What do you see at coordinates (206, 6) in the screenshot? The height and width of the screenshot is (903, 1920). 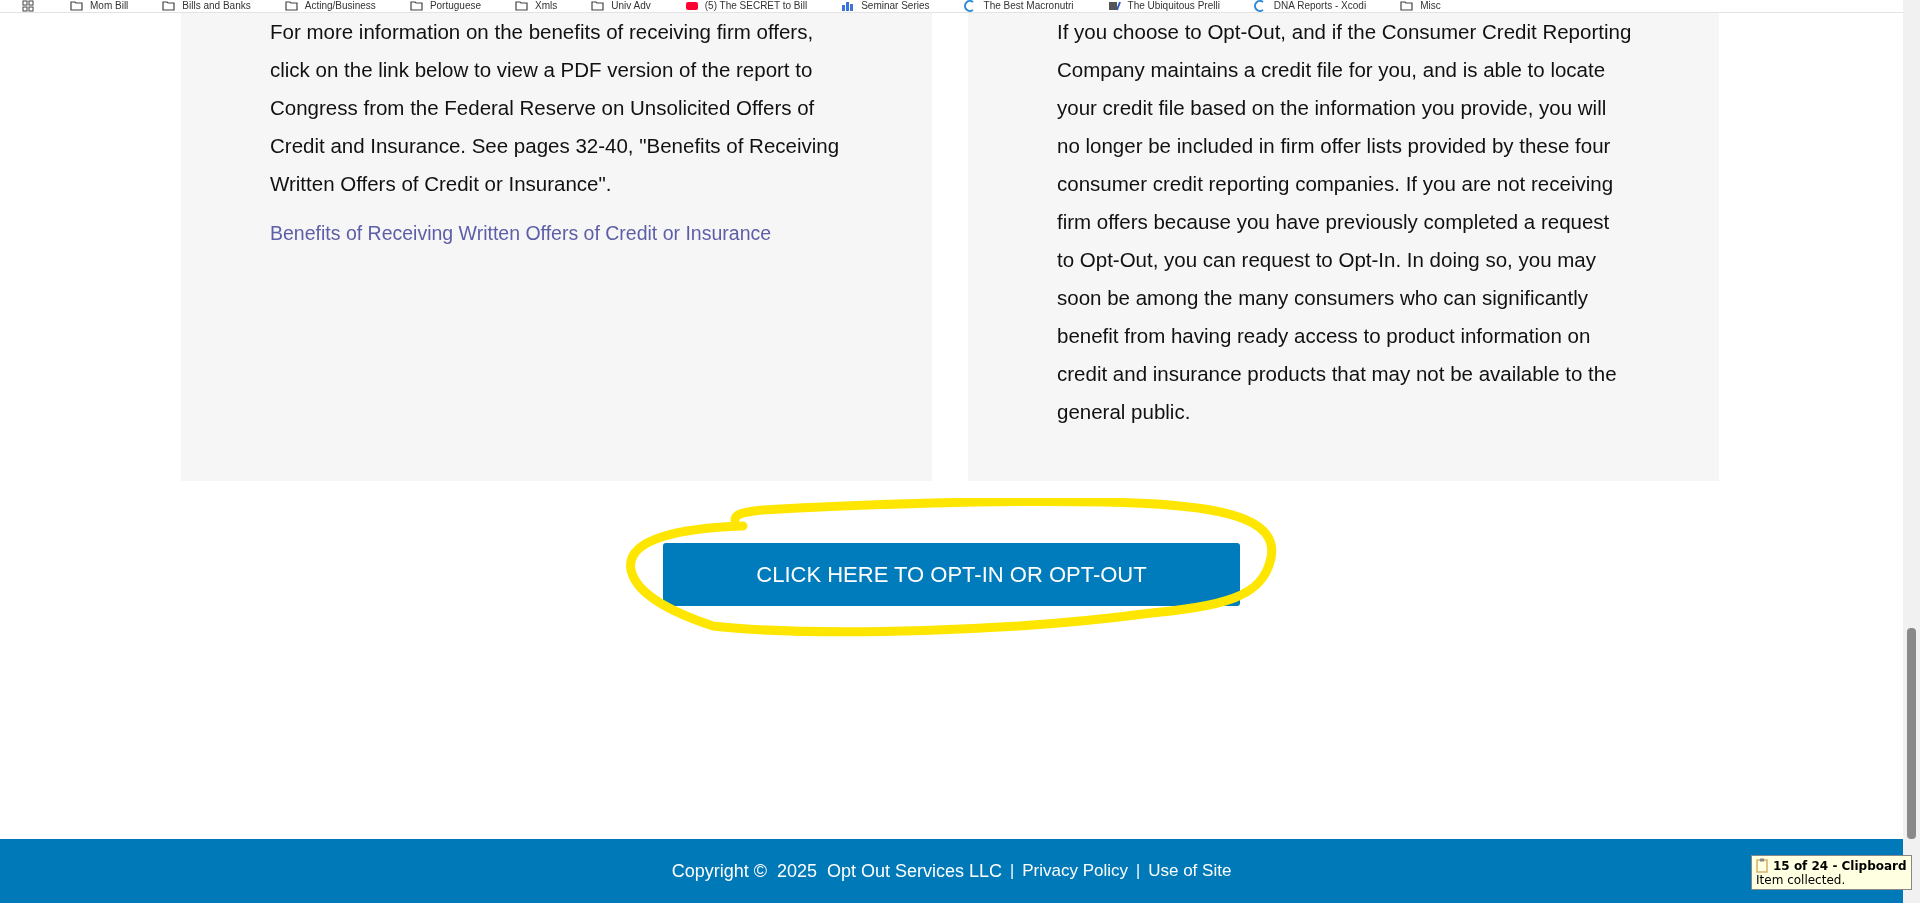 I see `bookmark: Bills and Banks` at bounding box center [206, 6].